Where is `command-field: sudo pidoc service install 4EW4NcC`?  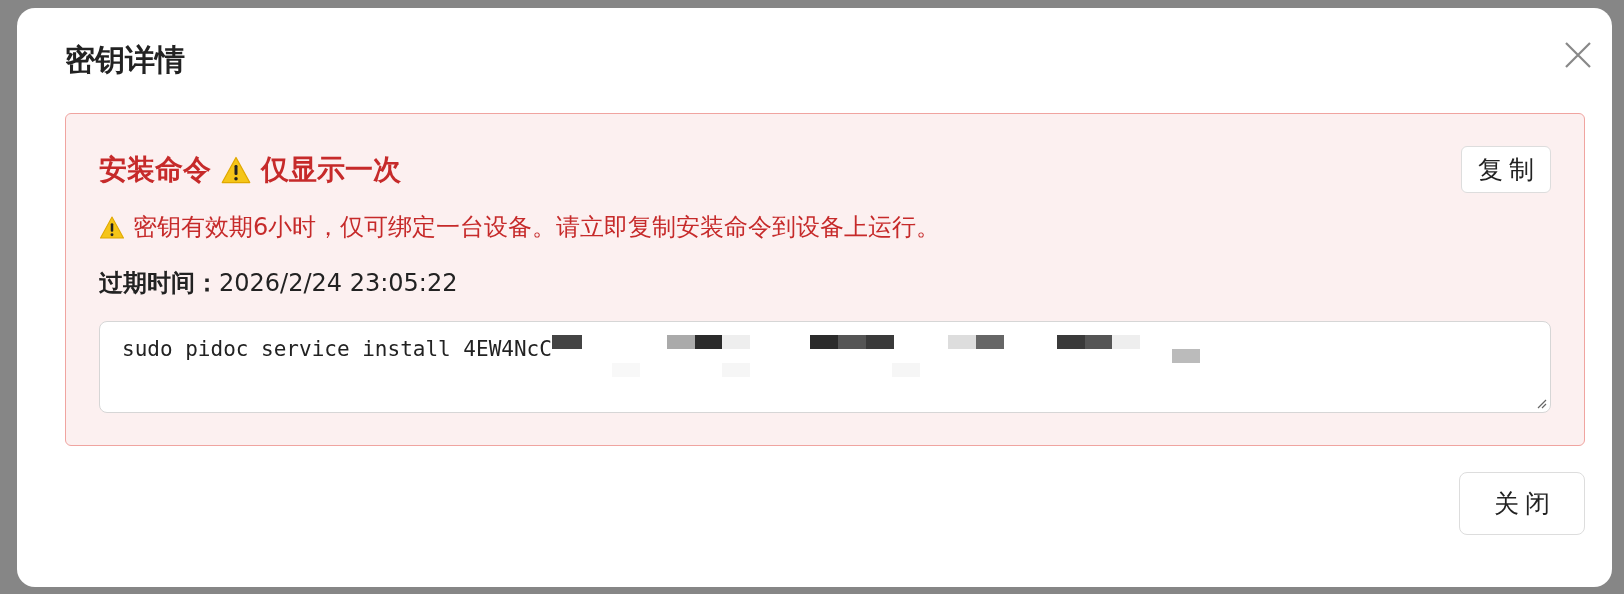 command-field: sudo pidoc service install 4EW4NcC is located at coordinates (825, 367).